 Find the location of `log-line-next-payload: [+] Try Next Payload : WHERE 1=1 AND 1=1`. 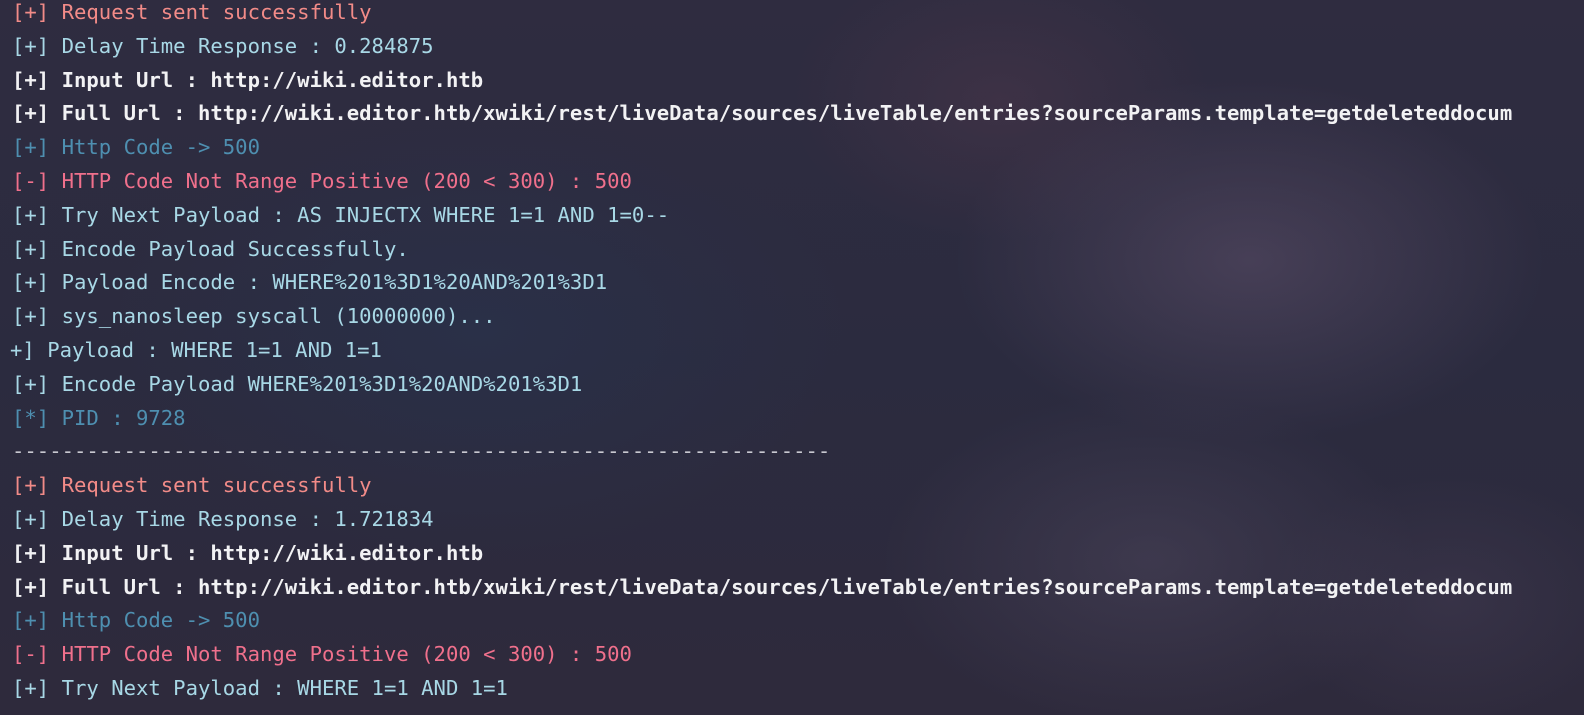

log-line-next-payload: [+] Try Next Payload : WHERE 1=1 AND 1=1 is located at coordinates (260, 687).